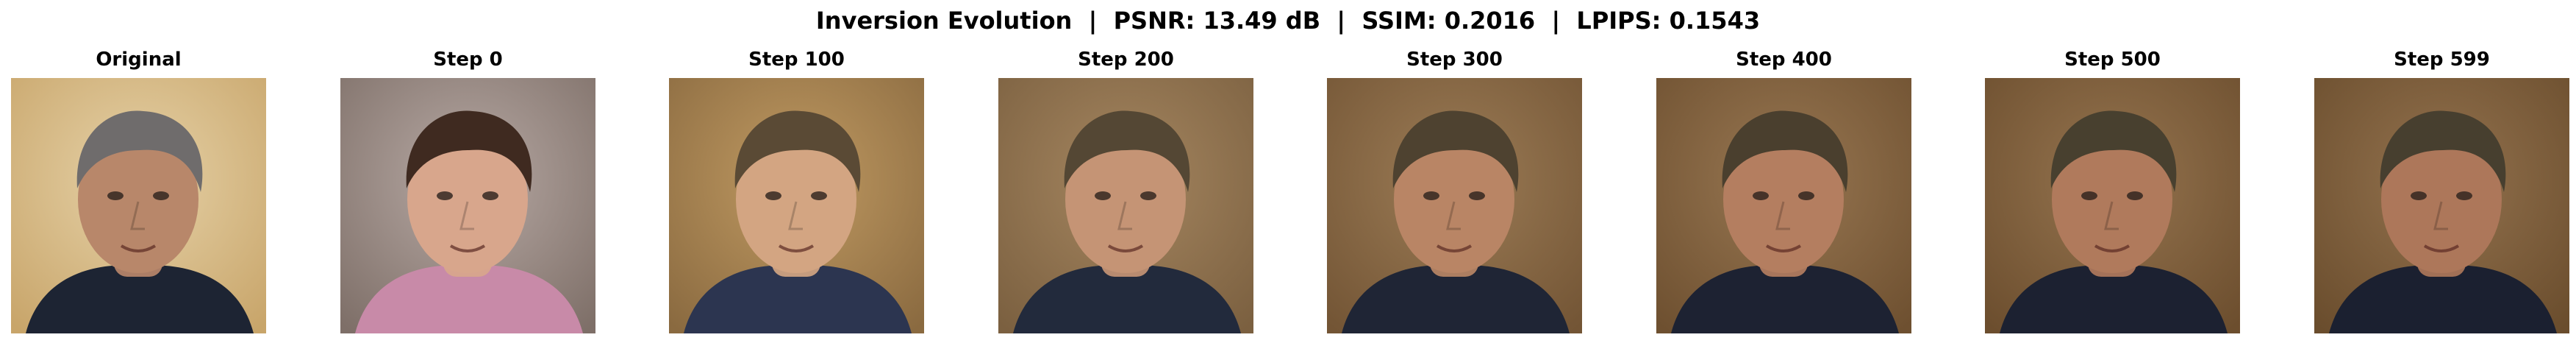 This screenshot has width=2576, height=343. What do you see at coordinates (2112, 60) in the screenshot?
I see `panel-title: Step 500` at bounding box center [2112, 60].